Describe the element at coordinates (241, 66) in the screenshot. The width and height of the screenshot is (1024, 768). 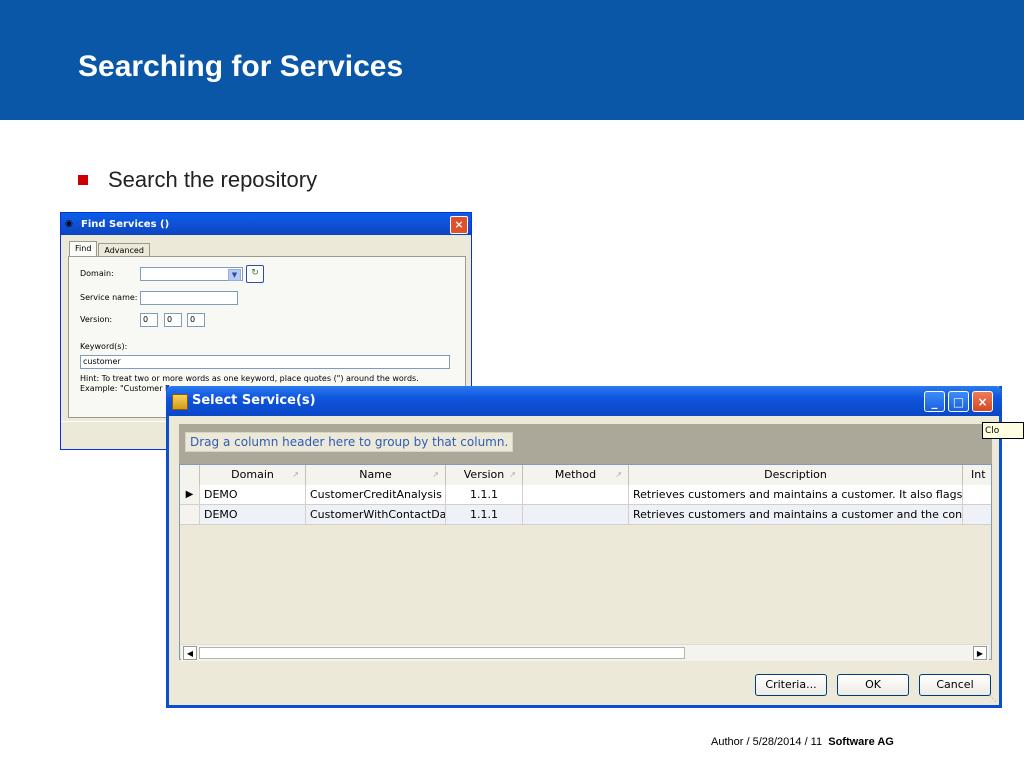
I see `slide-title: Searching for Services` at that location.